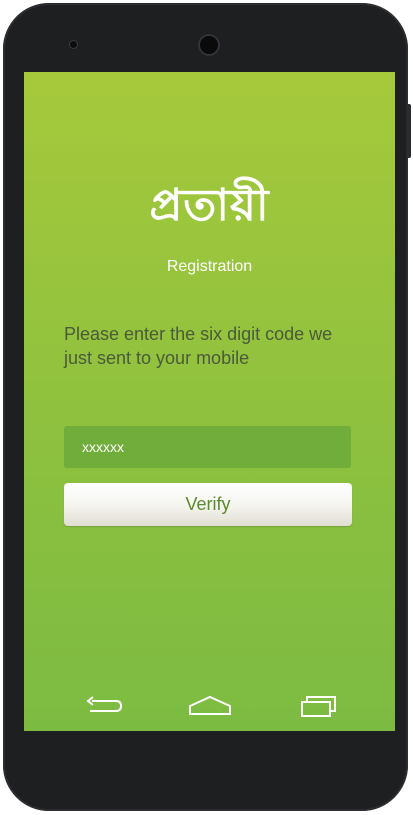  What do you see at coordinates (209, 45) in the screenshot?
I see `front-camera-icon` at bounding box center [209, 45].